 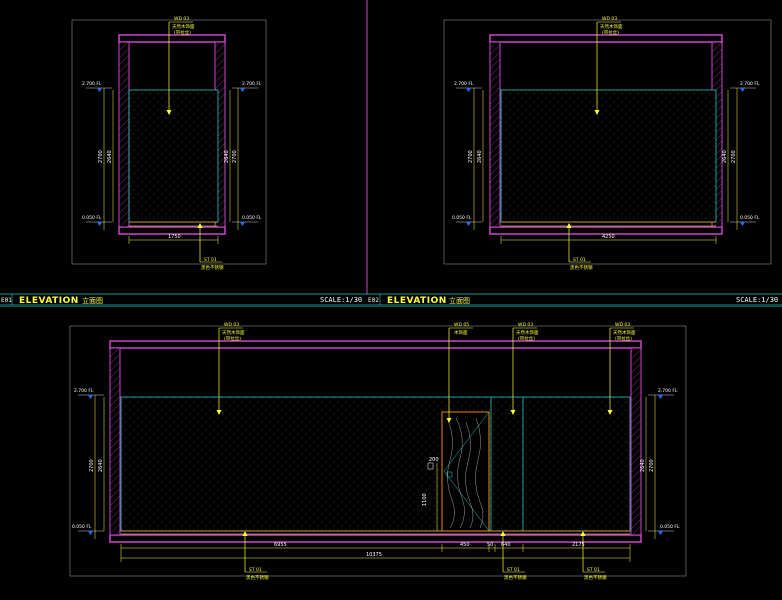 I want to click on dim-2-outer-right: 2700, so click(x=734, y=156).